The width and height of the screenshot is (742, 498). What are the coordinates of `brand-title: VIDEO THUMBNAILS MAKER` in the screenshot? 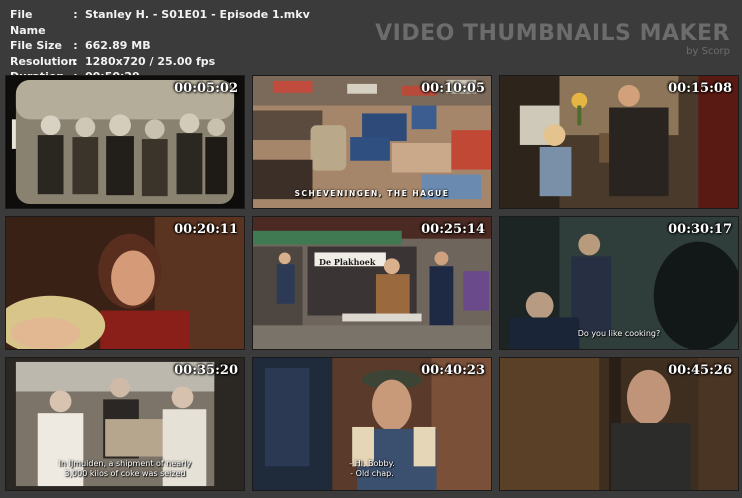 It's located at (552, 33).